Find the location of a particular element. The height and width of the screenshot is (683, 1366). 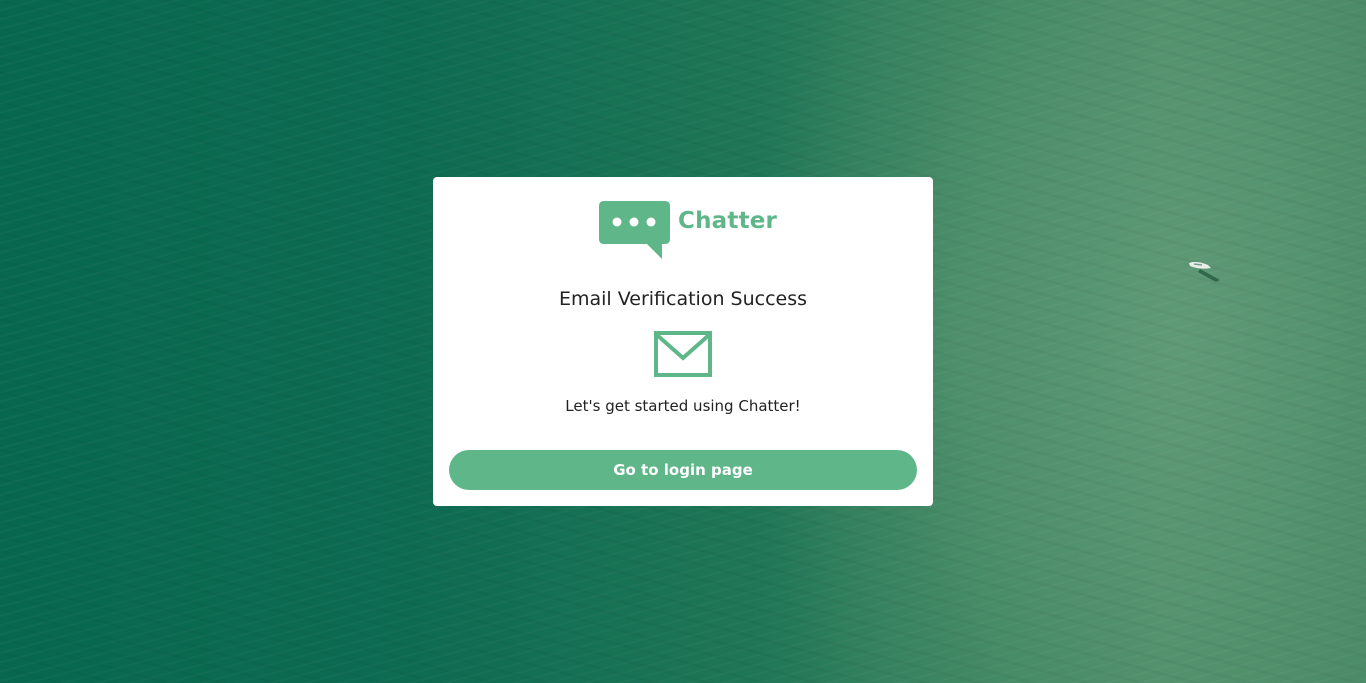

envelope-icon is located at coordinates (683, 354).